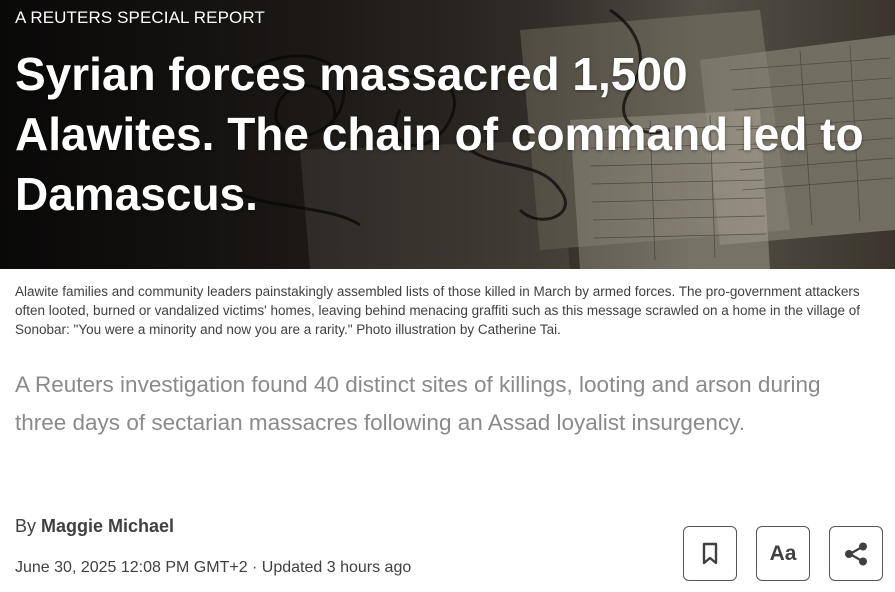  I want to click on share-button, so click(856, 553).